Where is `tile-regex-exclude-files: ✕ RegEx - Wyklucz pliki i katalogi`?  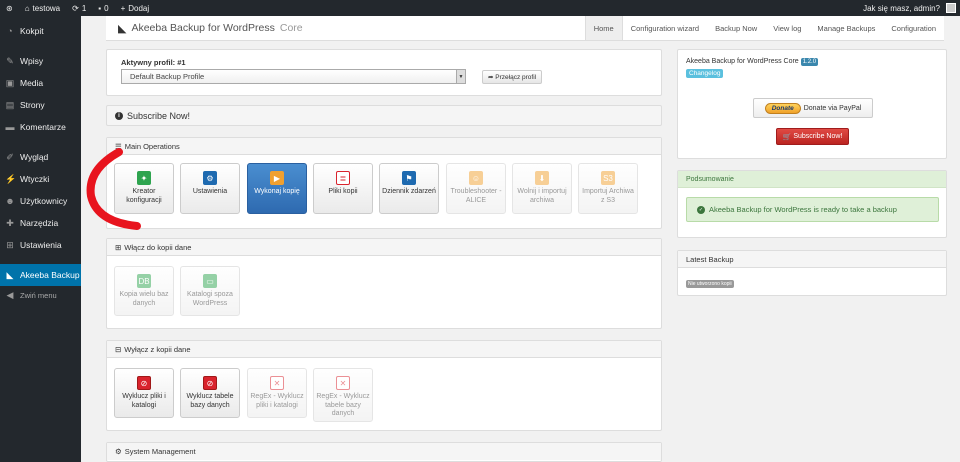
tile-regex-exclude-files: ✕ RegEx - Wyklucz pliki i katalogi is located at coordinates (277, 393).